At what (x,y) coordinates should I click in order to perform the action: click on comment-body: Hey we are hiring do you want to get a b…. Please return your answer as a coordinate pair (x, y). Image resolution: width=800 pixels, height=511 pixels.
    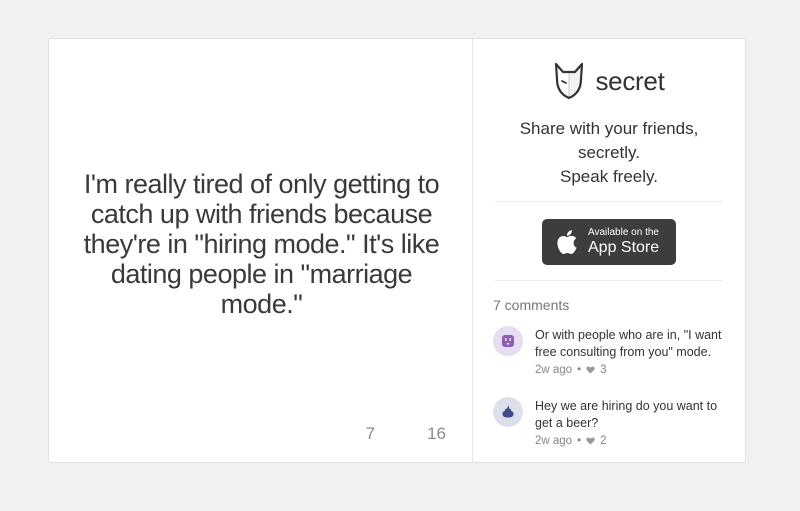
    Looking at the image, I should click on (631, 422).